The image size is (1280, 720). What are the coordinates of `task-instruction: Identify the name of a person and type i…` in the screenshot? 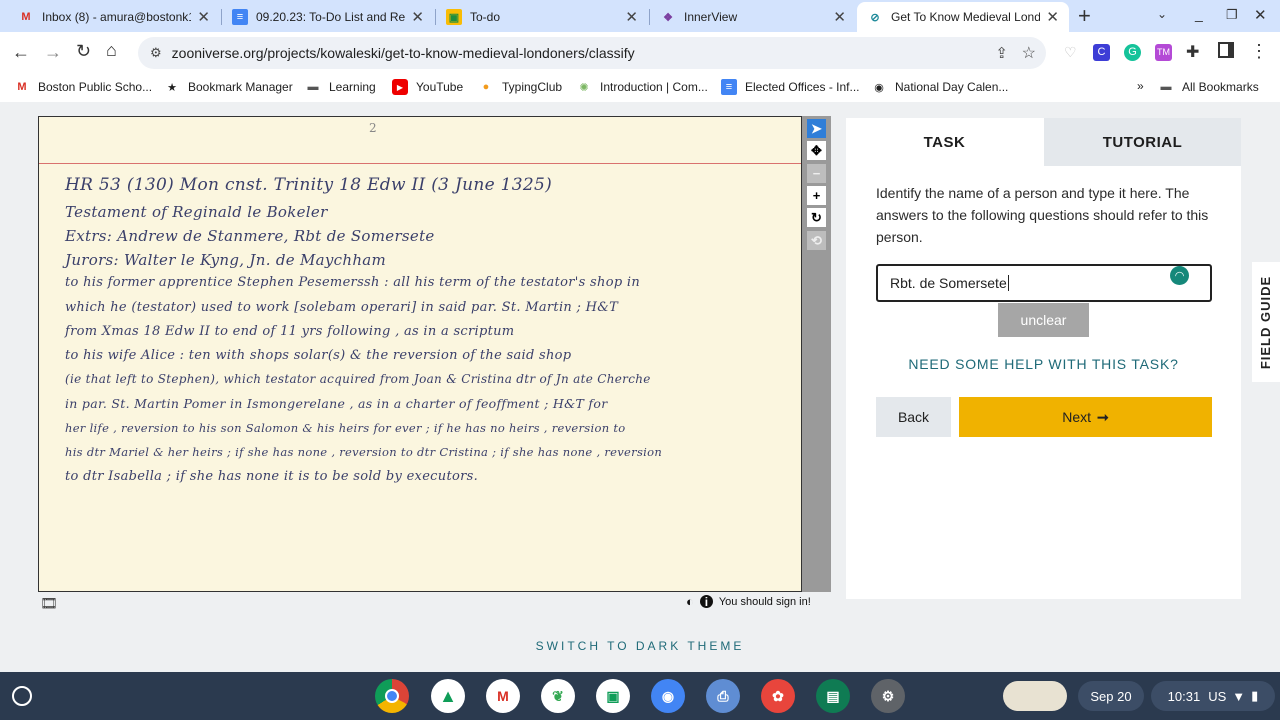 It's located at (1042, 215).